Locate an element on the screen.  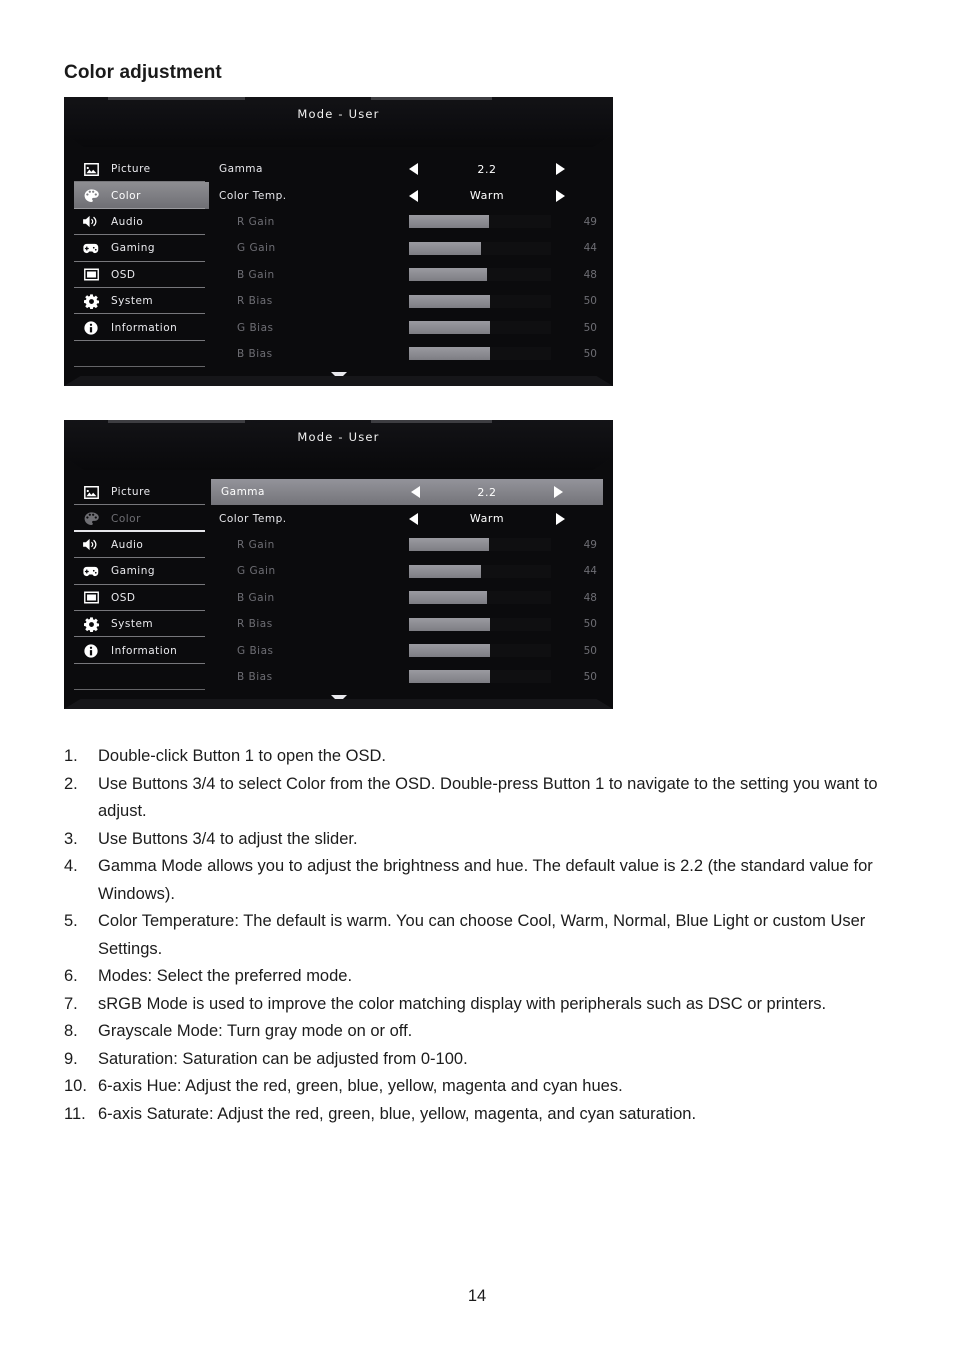
osd-header-background is located at coordinates (338, 122).